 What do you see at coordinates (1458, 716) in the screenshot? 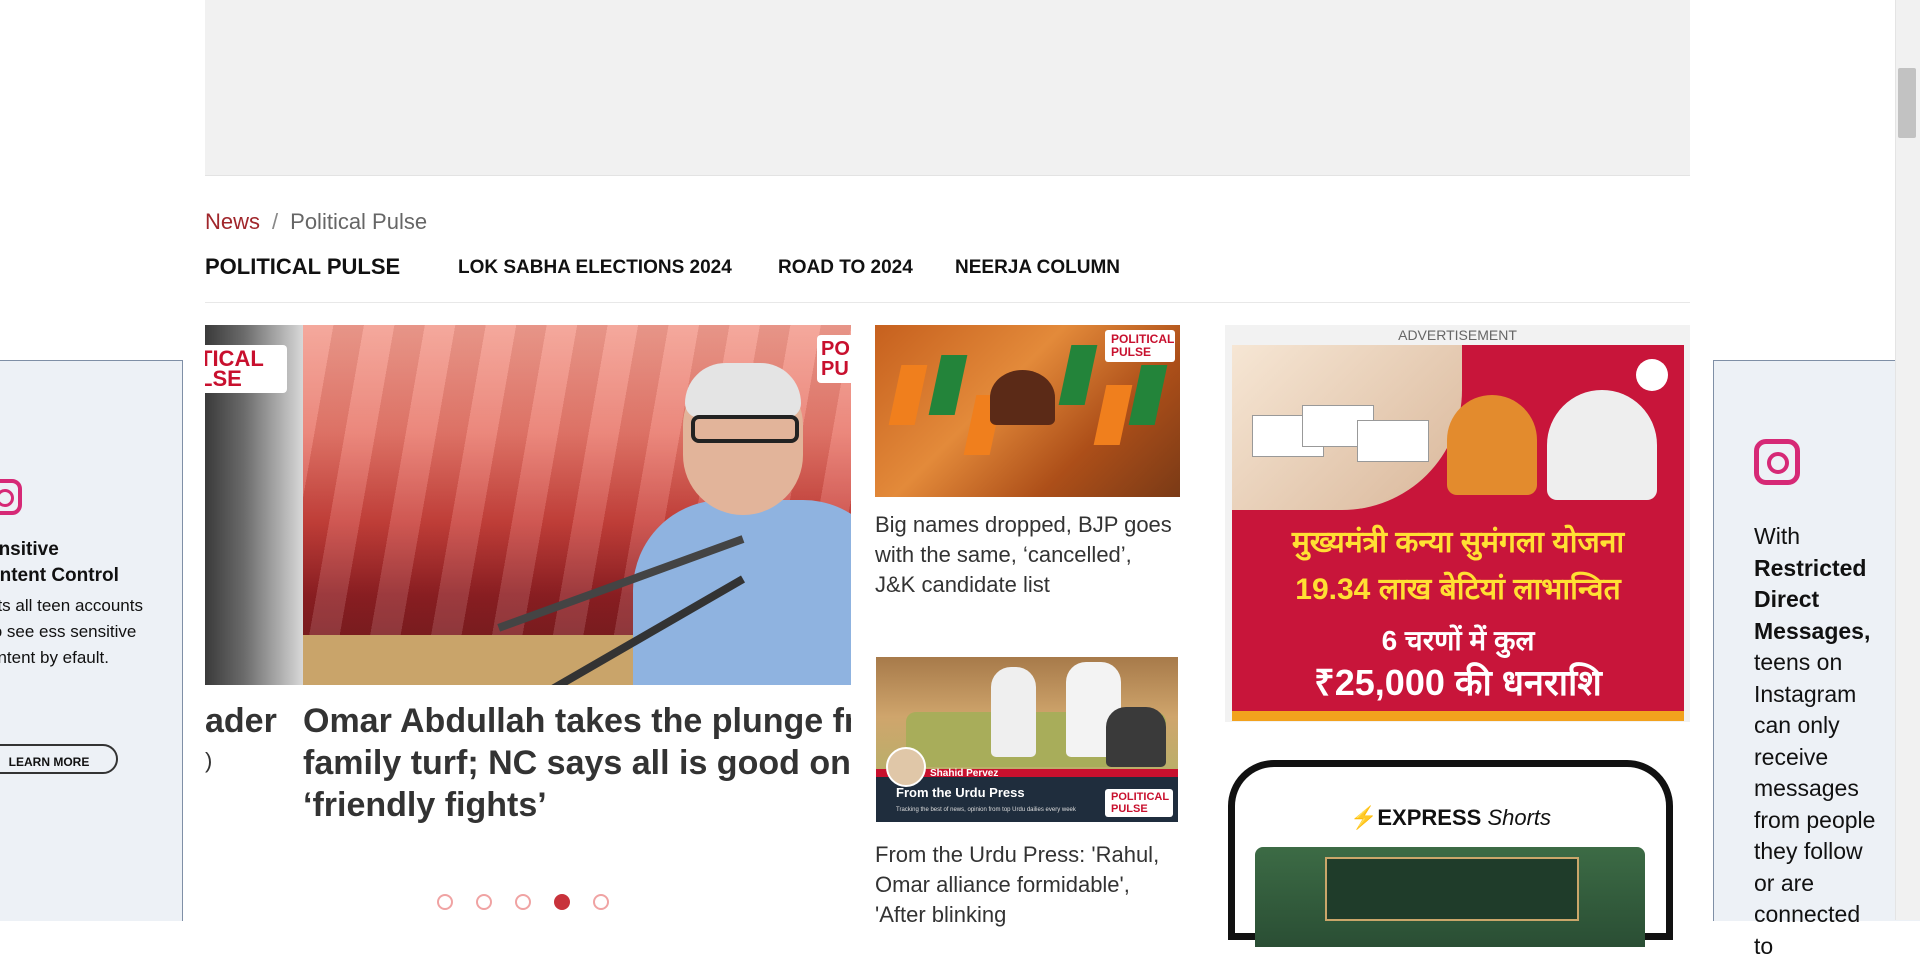
I see `ad-footer-strip` at bounding box center [1458, 716].